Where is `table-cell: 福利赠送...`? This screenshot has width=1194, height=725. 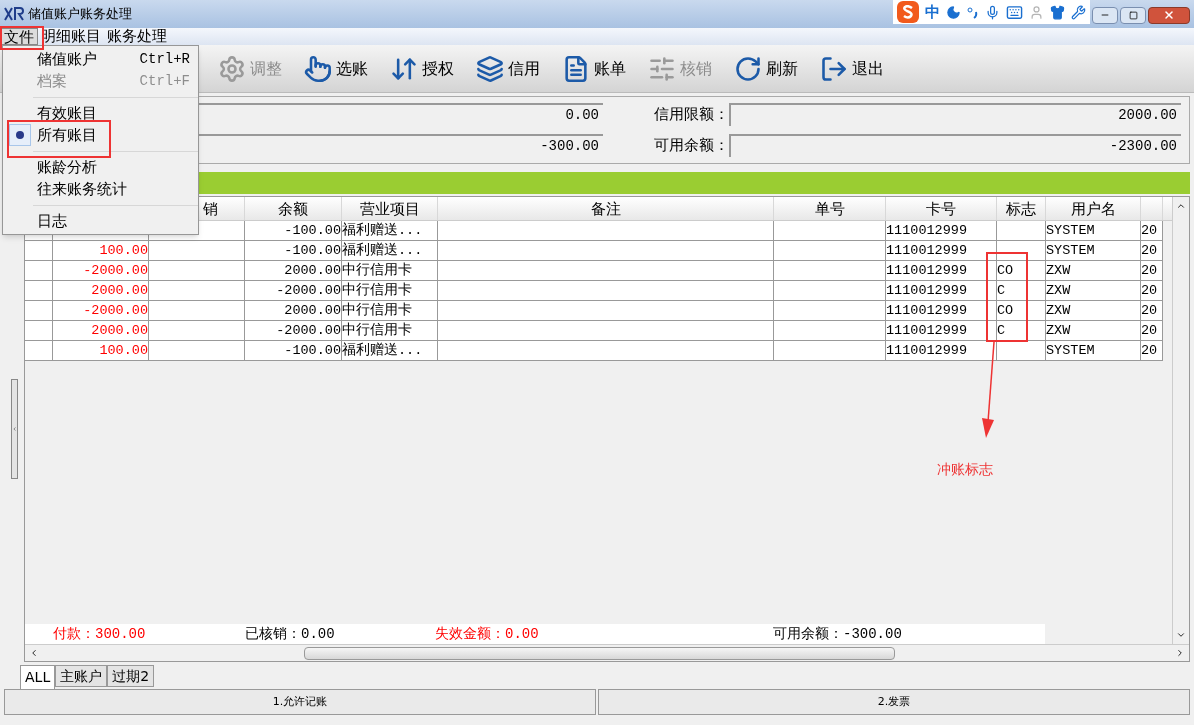 table-cell: 福利赠送... is located at coordinates (390, 231).